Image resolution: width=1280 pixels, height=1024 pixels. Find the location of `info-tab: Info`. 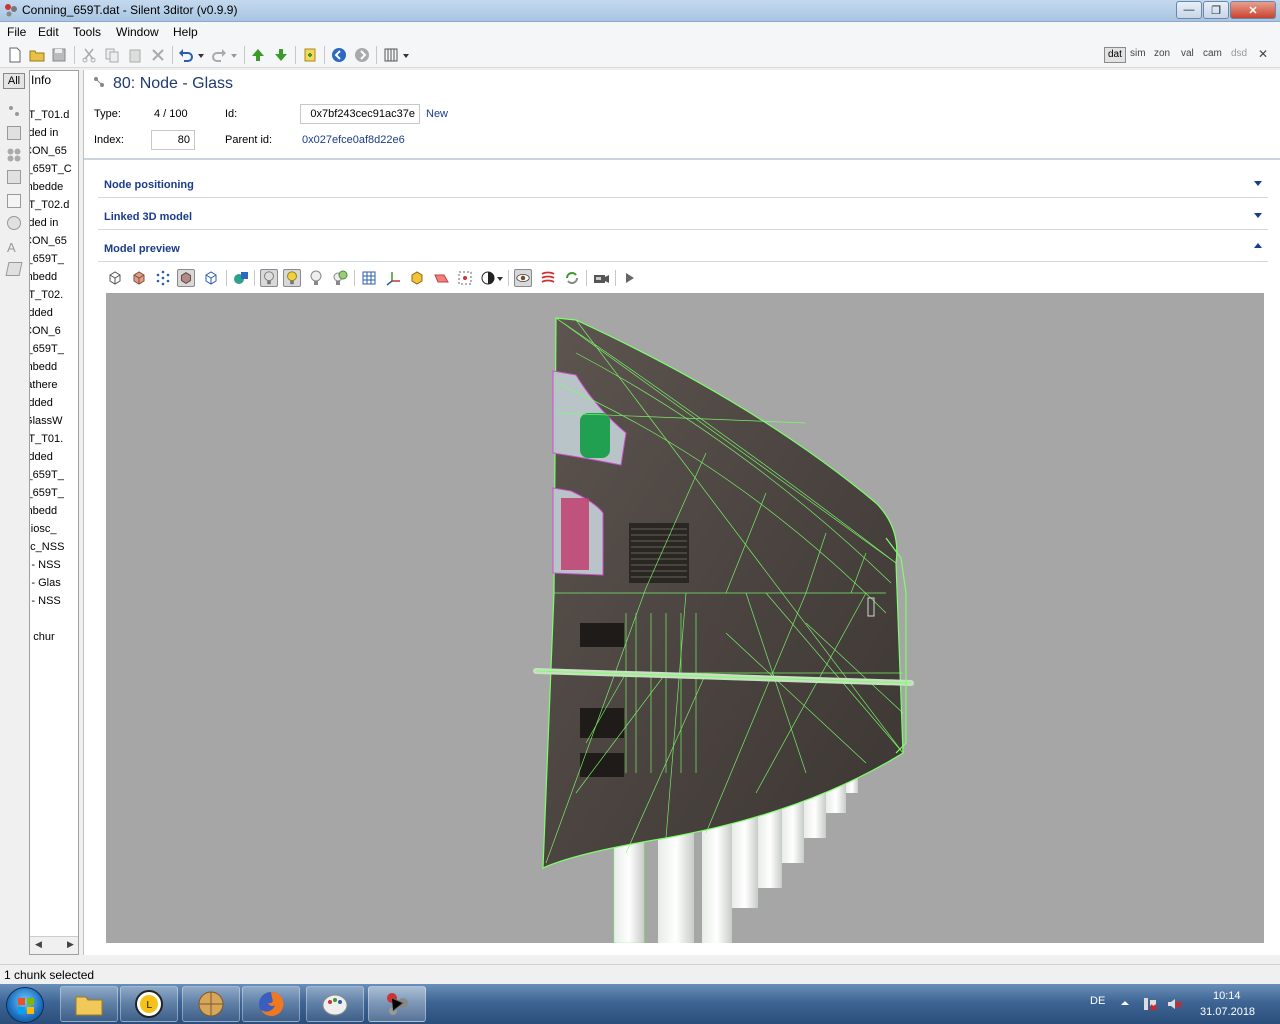

info-tab: Info is located at coordinates (41, 80).